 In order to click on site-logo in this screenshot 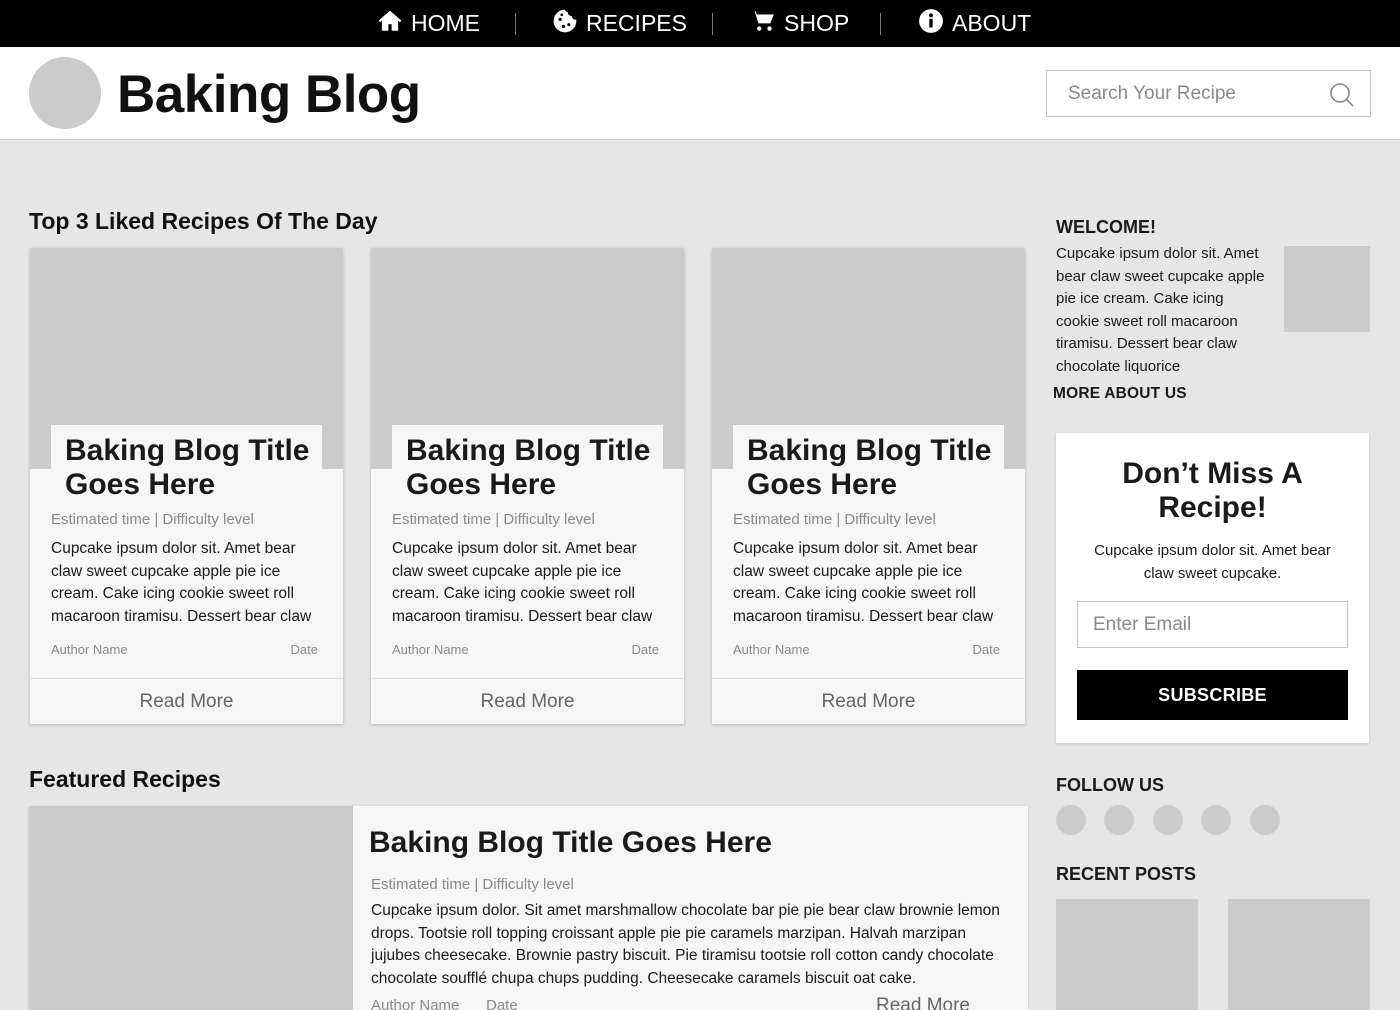, I will do `click(65, 93)`.